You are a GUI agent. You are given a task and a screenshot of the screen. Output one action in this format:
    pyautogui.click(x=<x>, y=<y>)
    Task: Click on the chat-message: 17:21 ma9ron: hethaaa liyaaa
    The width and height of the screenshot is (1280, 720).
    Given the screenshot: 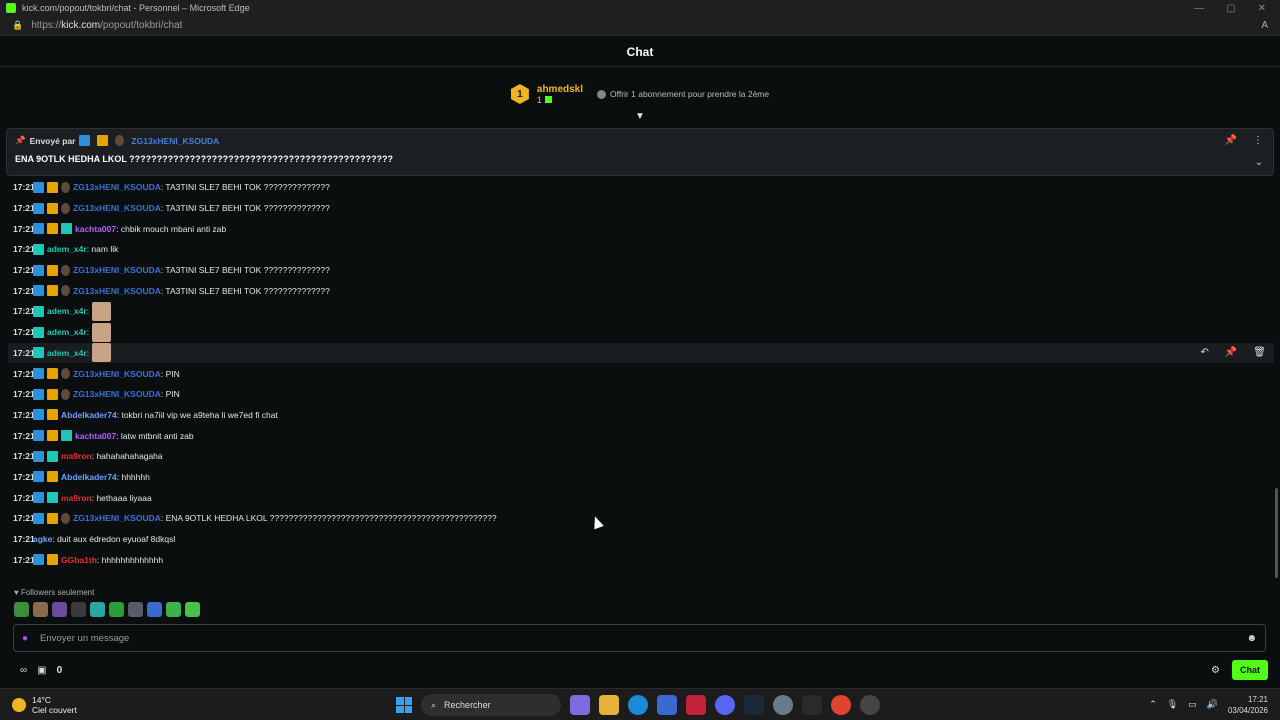 What is the action you would take?
    pyautogui.click(x=641, y=497)
    